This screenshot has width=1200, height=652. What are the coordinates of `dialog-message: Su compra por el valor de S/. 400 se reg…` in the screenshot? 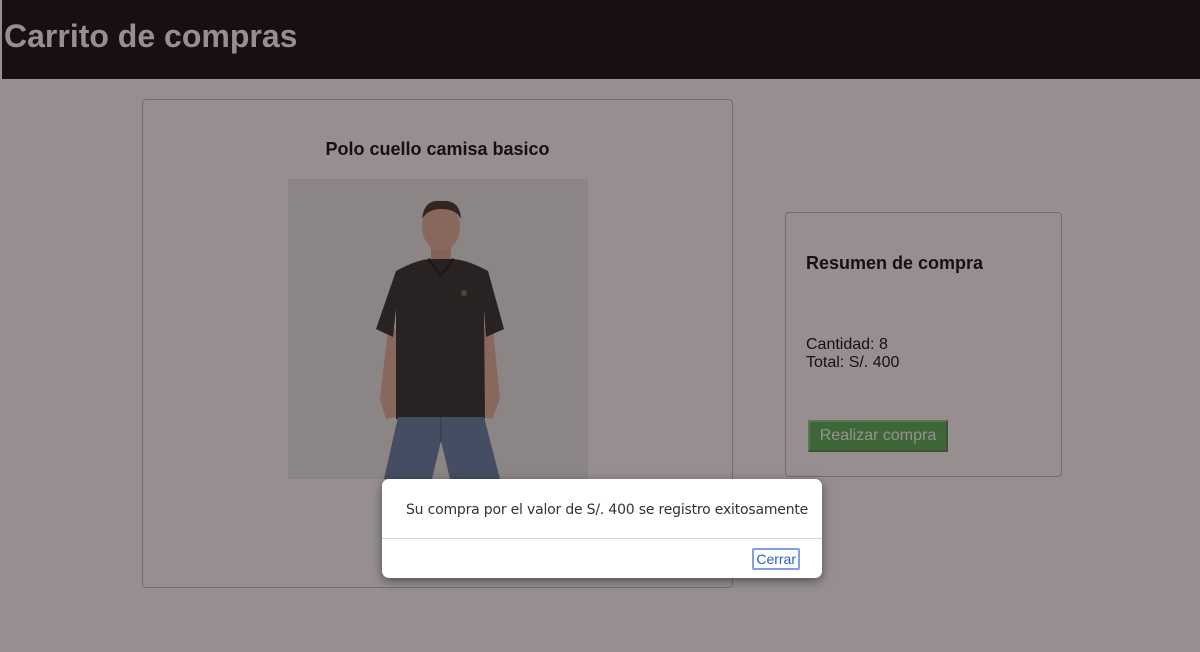 It's located at (607, 510).